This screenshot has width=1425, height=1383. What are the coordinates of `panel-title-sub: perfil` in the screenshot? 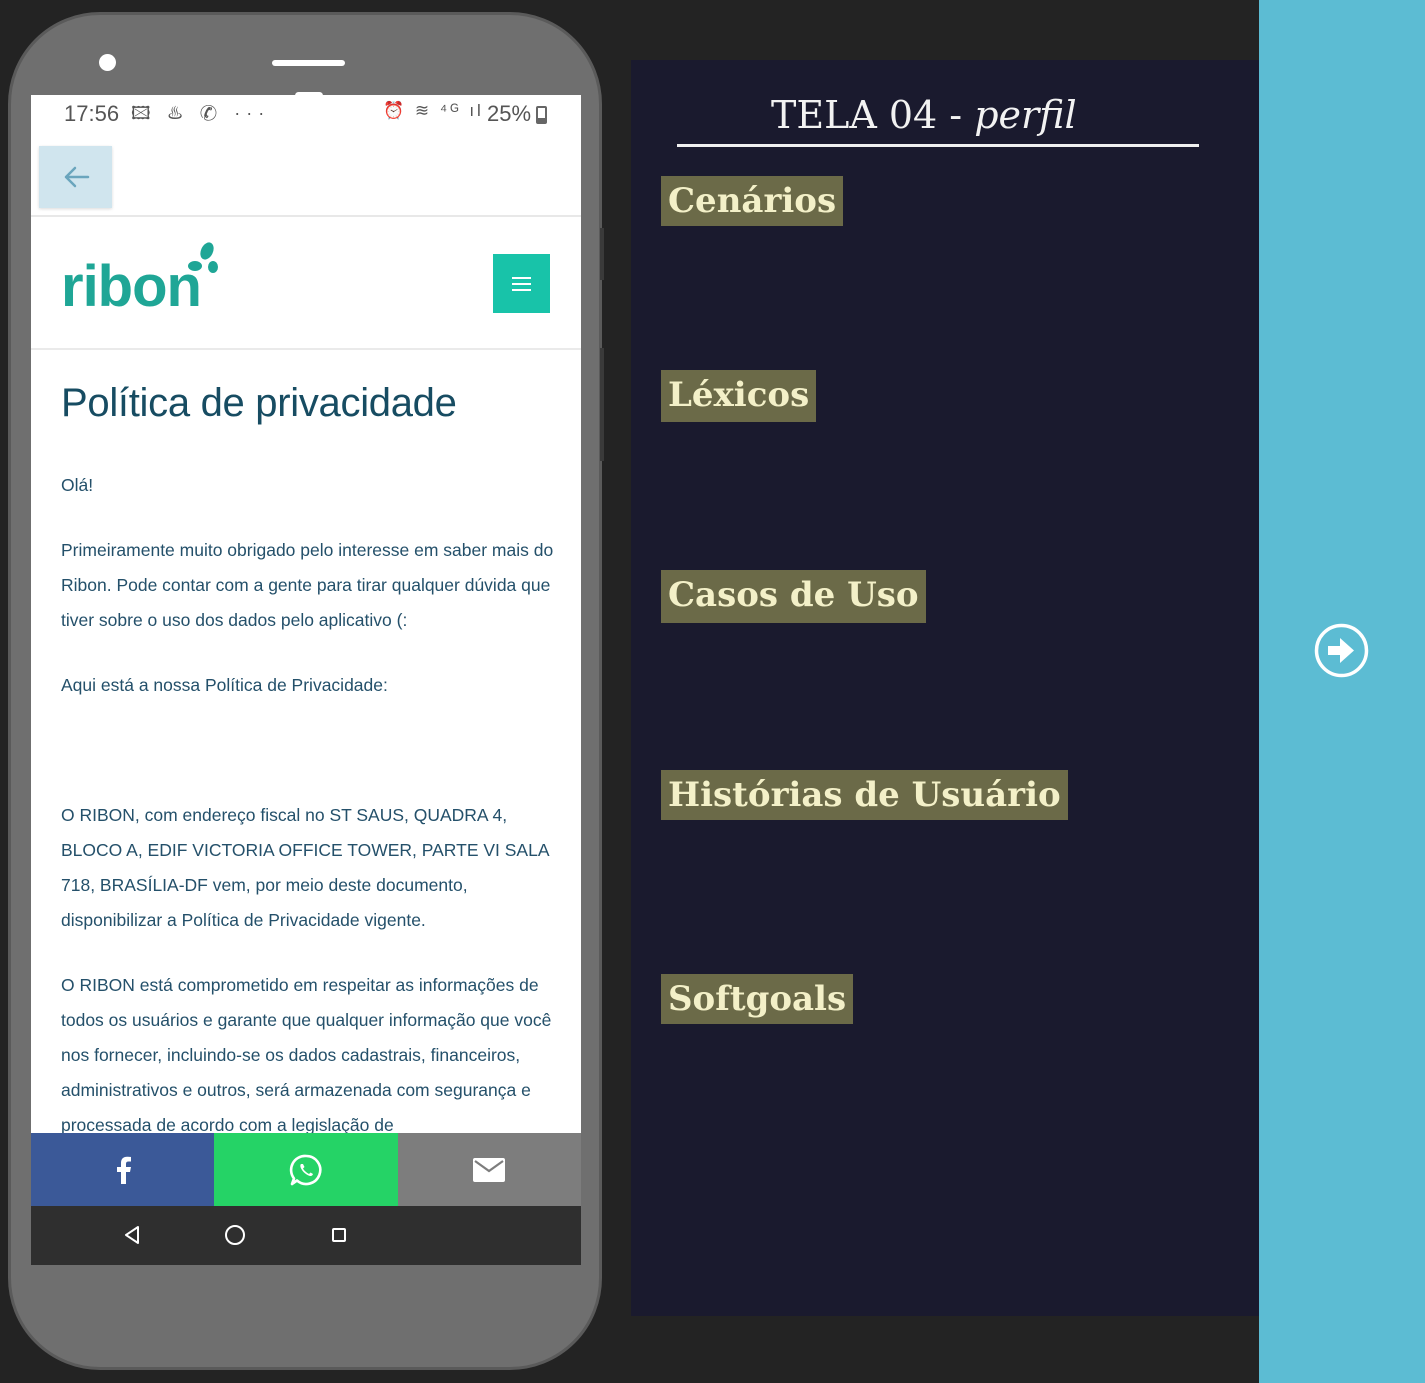 It's located at (1025, 115).